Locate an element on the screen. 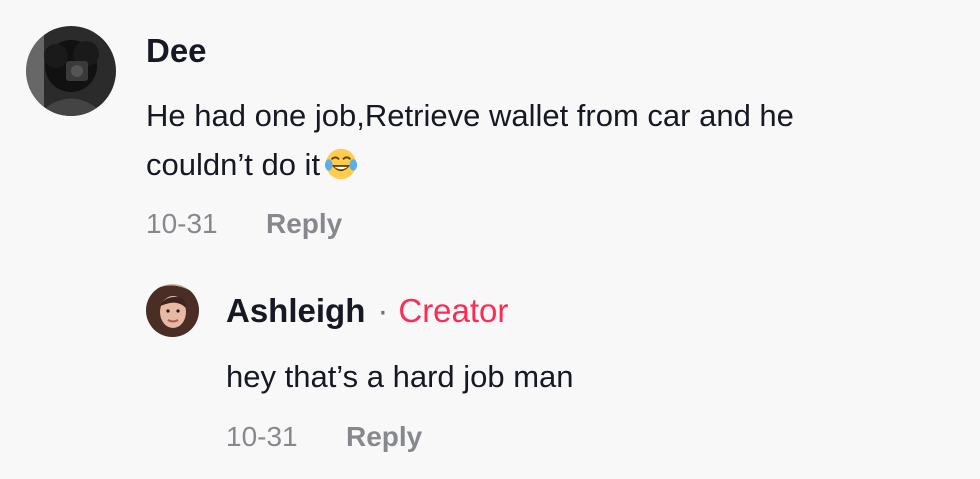 This screenshot has width=980, height=479. reply-author: Ashleigh is located at coordinates (295, 310).